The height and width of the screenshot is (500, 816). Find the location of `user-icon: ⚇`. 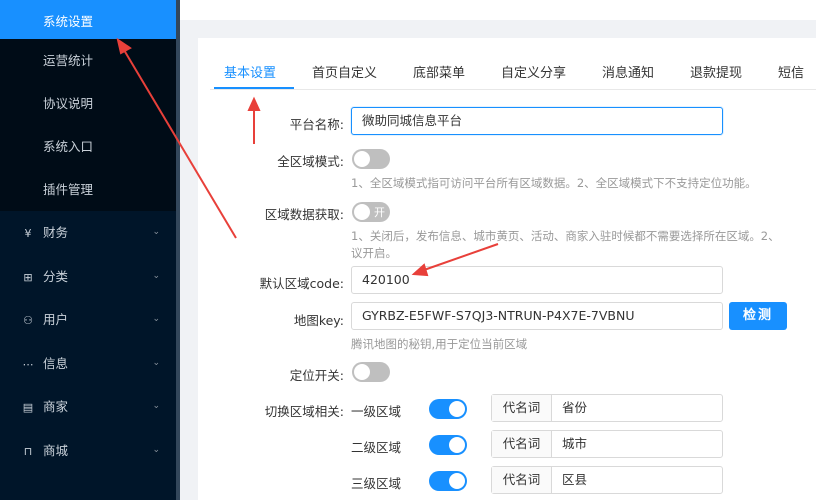

user-icon: ⚇ is located at coordinates (28, 320).